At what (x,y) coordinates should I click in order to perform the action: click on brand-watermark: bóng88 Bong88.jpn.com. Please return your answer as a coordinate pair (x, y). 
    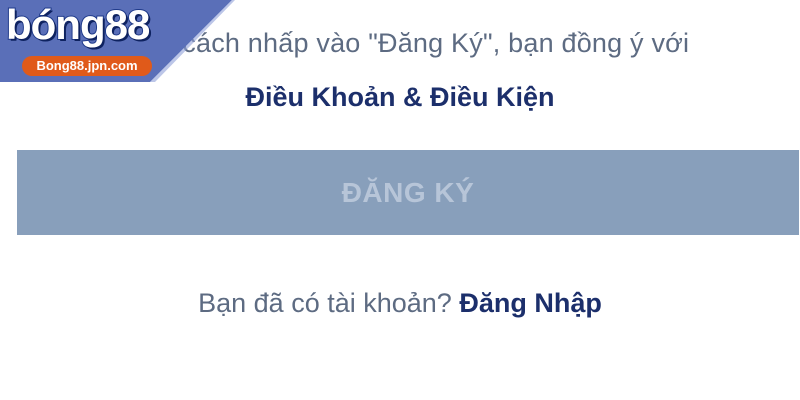
    Looking at the image, I should click on (117, 41).